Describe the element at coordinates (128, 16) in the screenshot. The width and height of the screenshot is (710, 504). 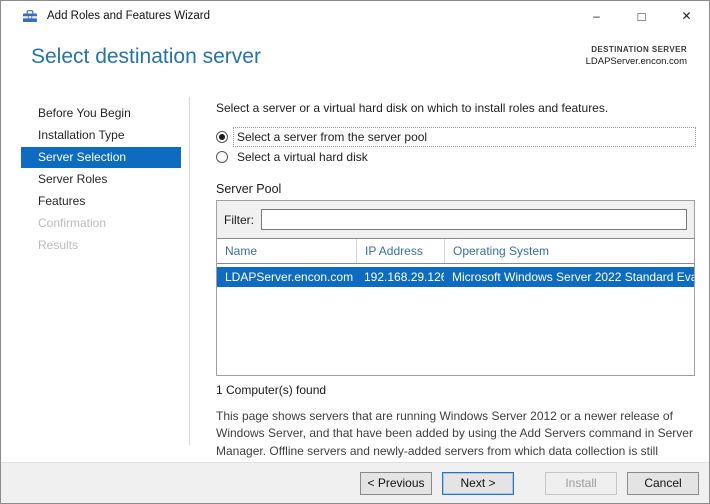
I see `window-title: Add Roles and Features Wizard` at that location.